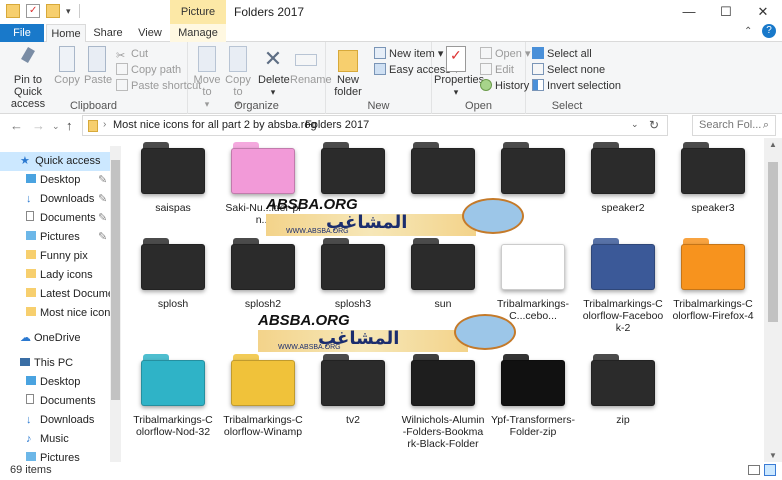  What do you see at coordinates (173, 176) in the screenshot?
I see `file-item: saispas` at bounding box center [173, 176].